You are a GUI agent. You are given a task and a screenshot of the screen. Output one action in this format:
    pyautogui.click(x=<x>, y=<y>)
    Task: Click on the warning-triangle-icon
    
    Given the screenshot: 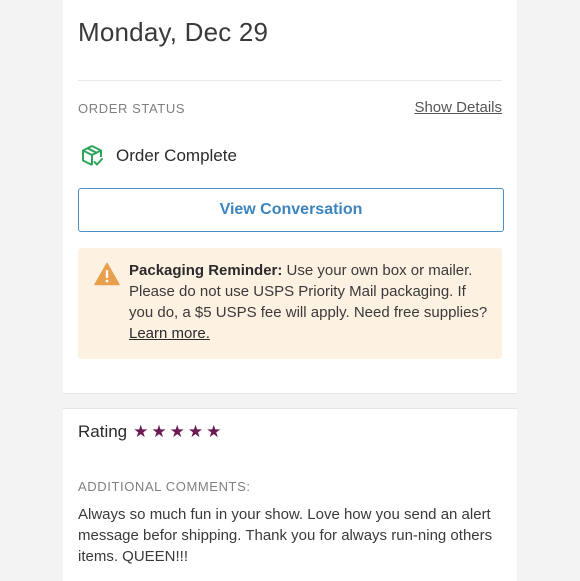 What is the action you would take?
    pyautogui.click(x=107, y=274)
    